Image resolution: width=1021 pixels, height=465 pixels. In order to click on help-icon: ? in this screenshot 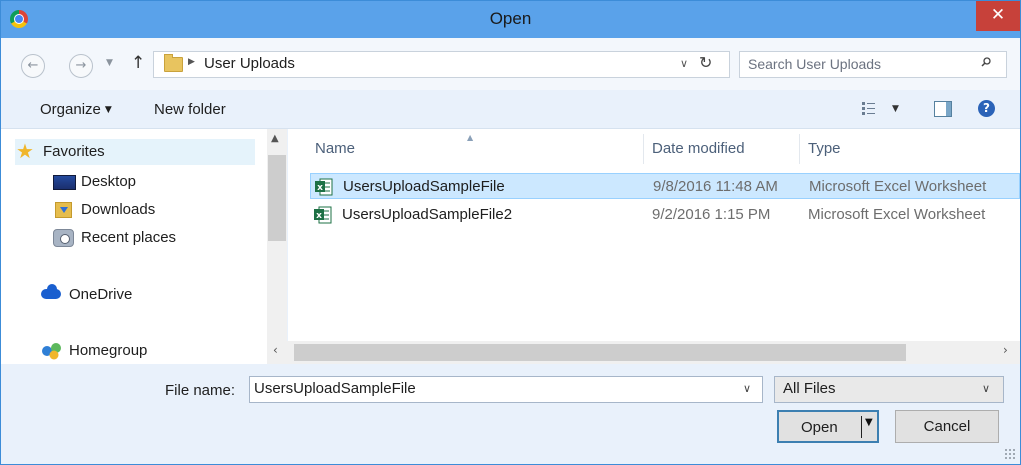, I will do `click(986, 108)`.